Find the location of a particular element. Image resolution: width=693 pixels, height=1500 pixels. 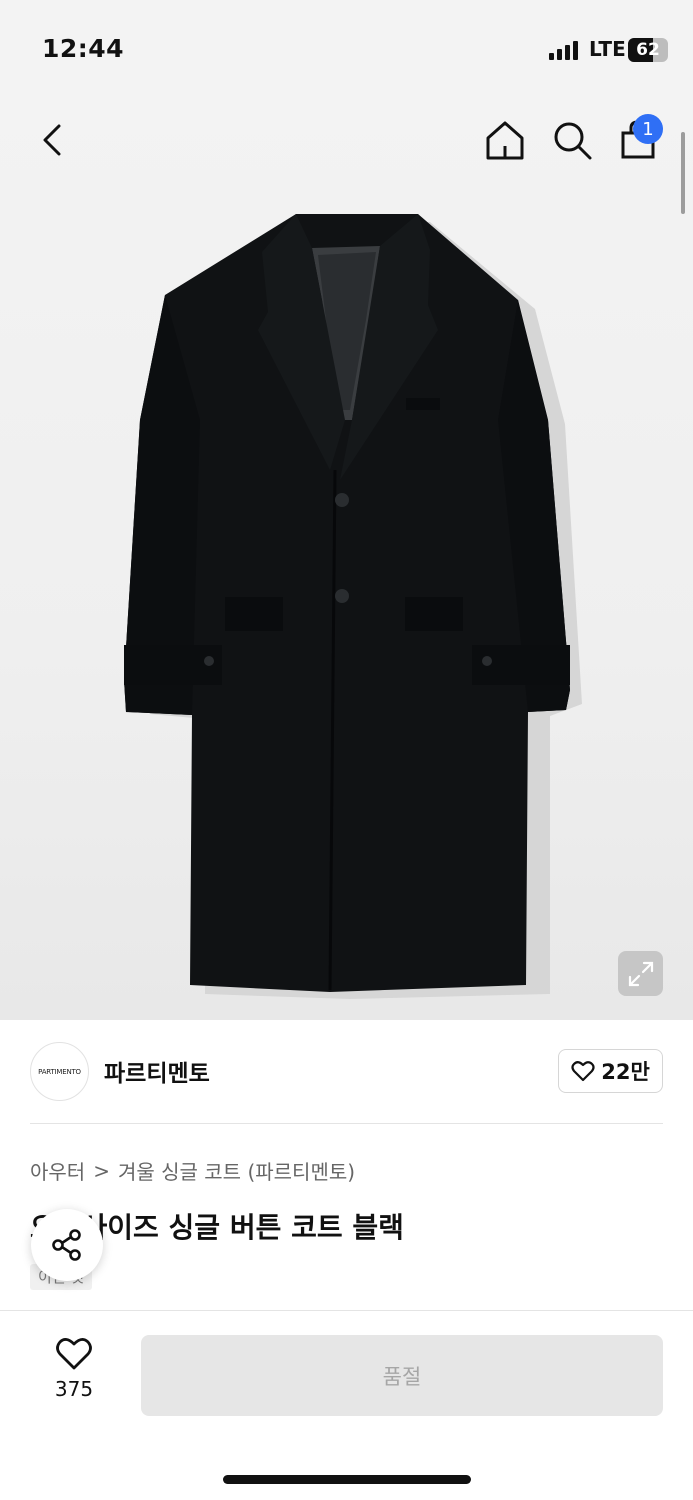

signal-icon is located at coordinates (563, 50).